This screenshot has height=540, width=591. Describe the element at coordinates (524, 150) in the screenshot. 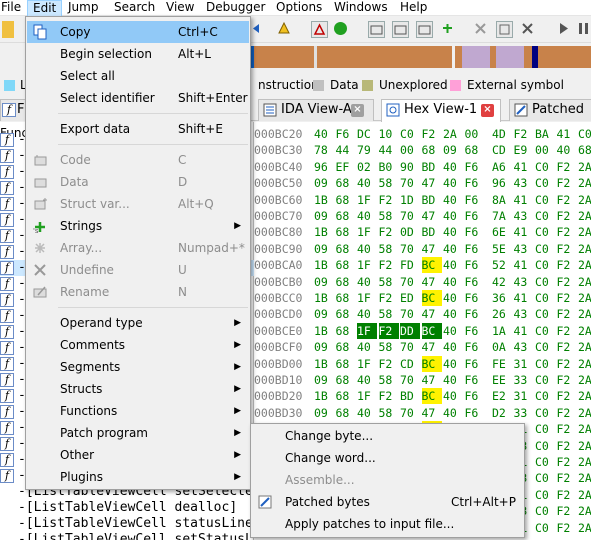

I see `hex-byte: E9` at that location.